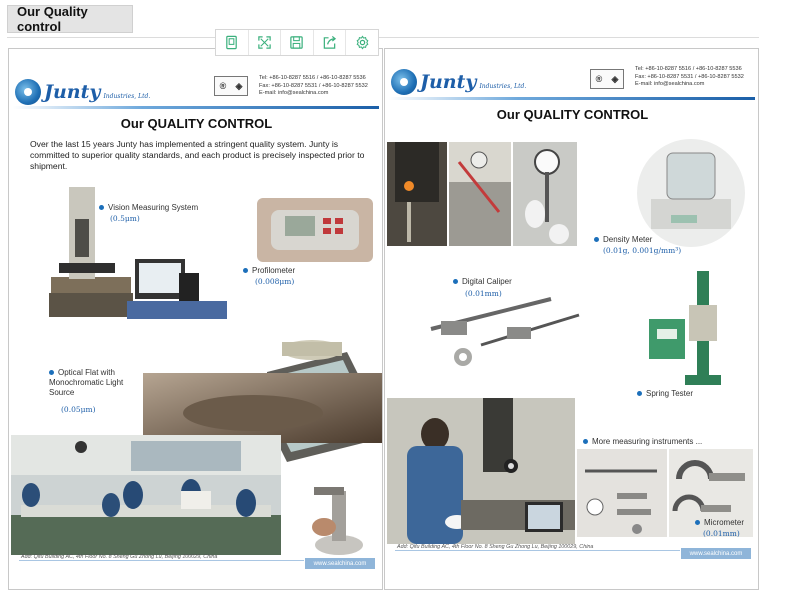 This screenshot has width=787, height=590. Describe the element at coordinates (125, 218) in the screenshot. I see `feature-spec: (0.5μm)` at that location.